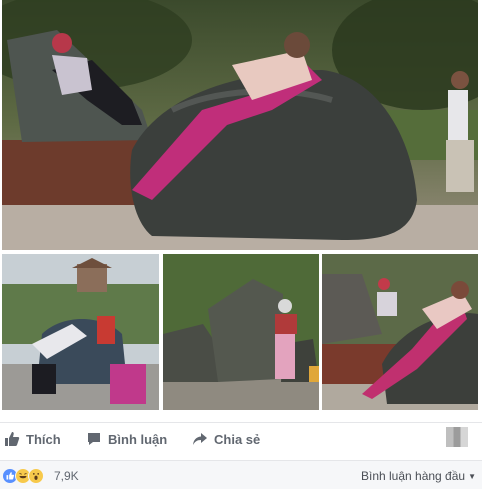 Image resolution: width=482 pixels, height=489 pixels. I want to click on comment-sort-select: Bình luận hàng đầu ▼, so click(418, 476).